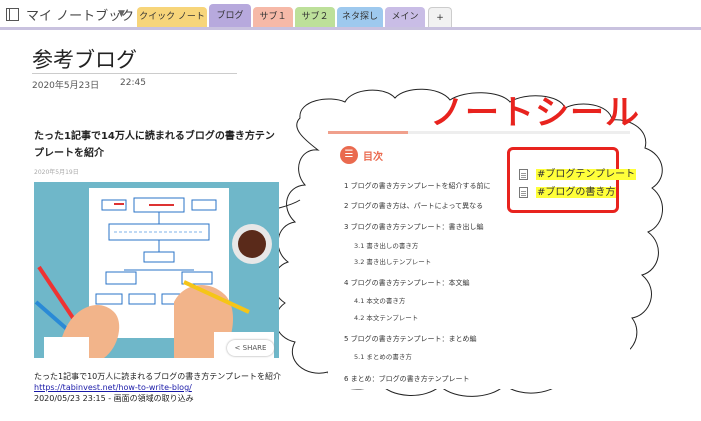  I want to click on tag-item: #ブログテンプレート, so click(578, 172).